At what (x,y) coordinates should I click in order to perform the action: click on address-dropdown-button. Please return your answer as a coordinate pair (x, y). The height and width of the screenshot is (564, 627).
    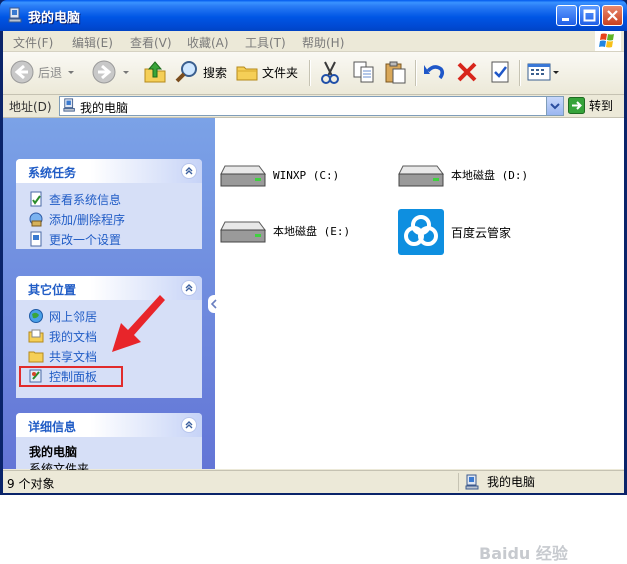
    Looking at the image, I should click on (554, 106).